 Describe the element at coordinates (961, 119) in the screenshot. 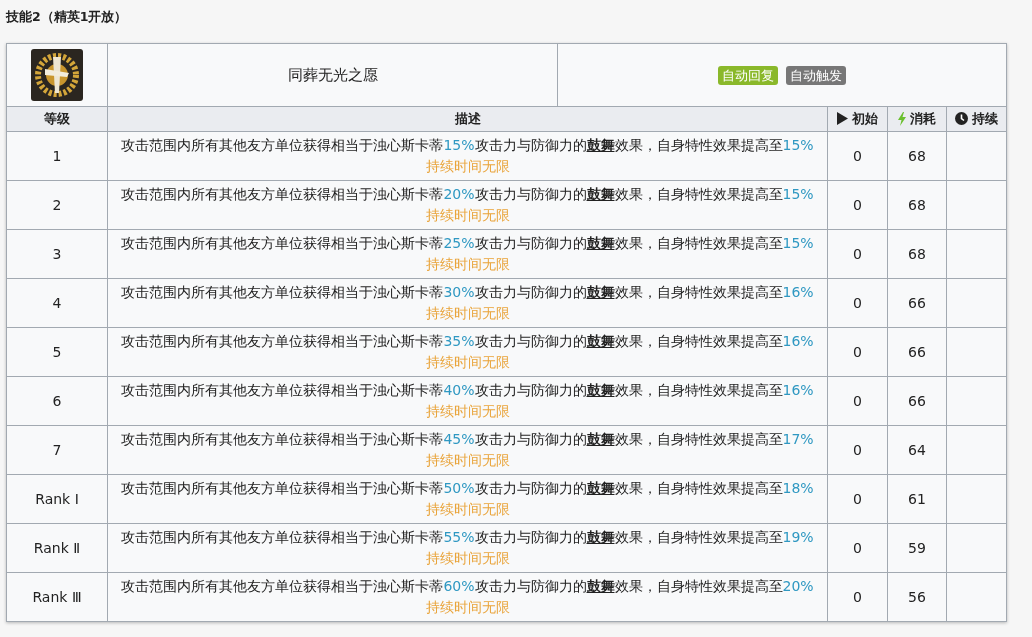

I see `clock-icon` at that location.